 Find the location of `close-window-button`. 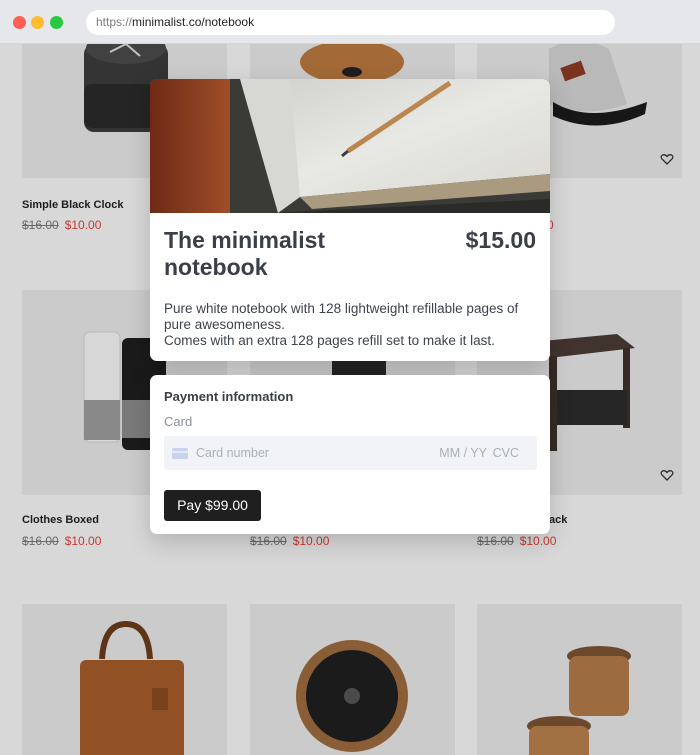

close-window-button is located at coordinates (19, 22).